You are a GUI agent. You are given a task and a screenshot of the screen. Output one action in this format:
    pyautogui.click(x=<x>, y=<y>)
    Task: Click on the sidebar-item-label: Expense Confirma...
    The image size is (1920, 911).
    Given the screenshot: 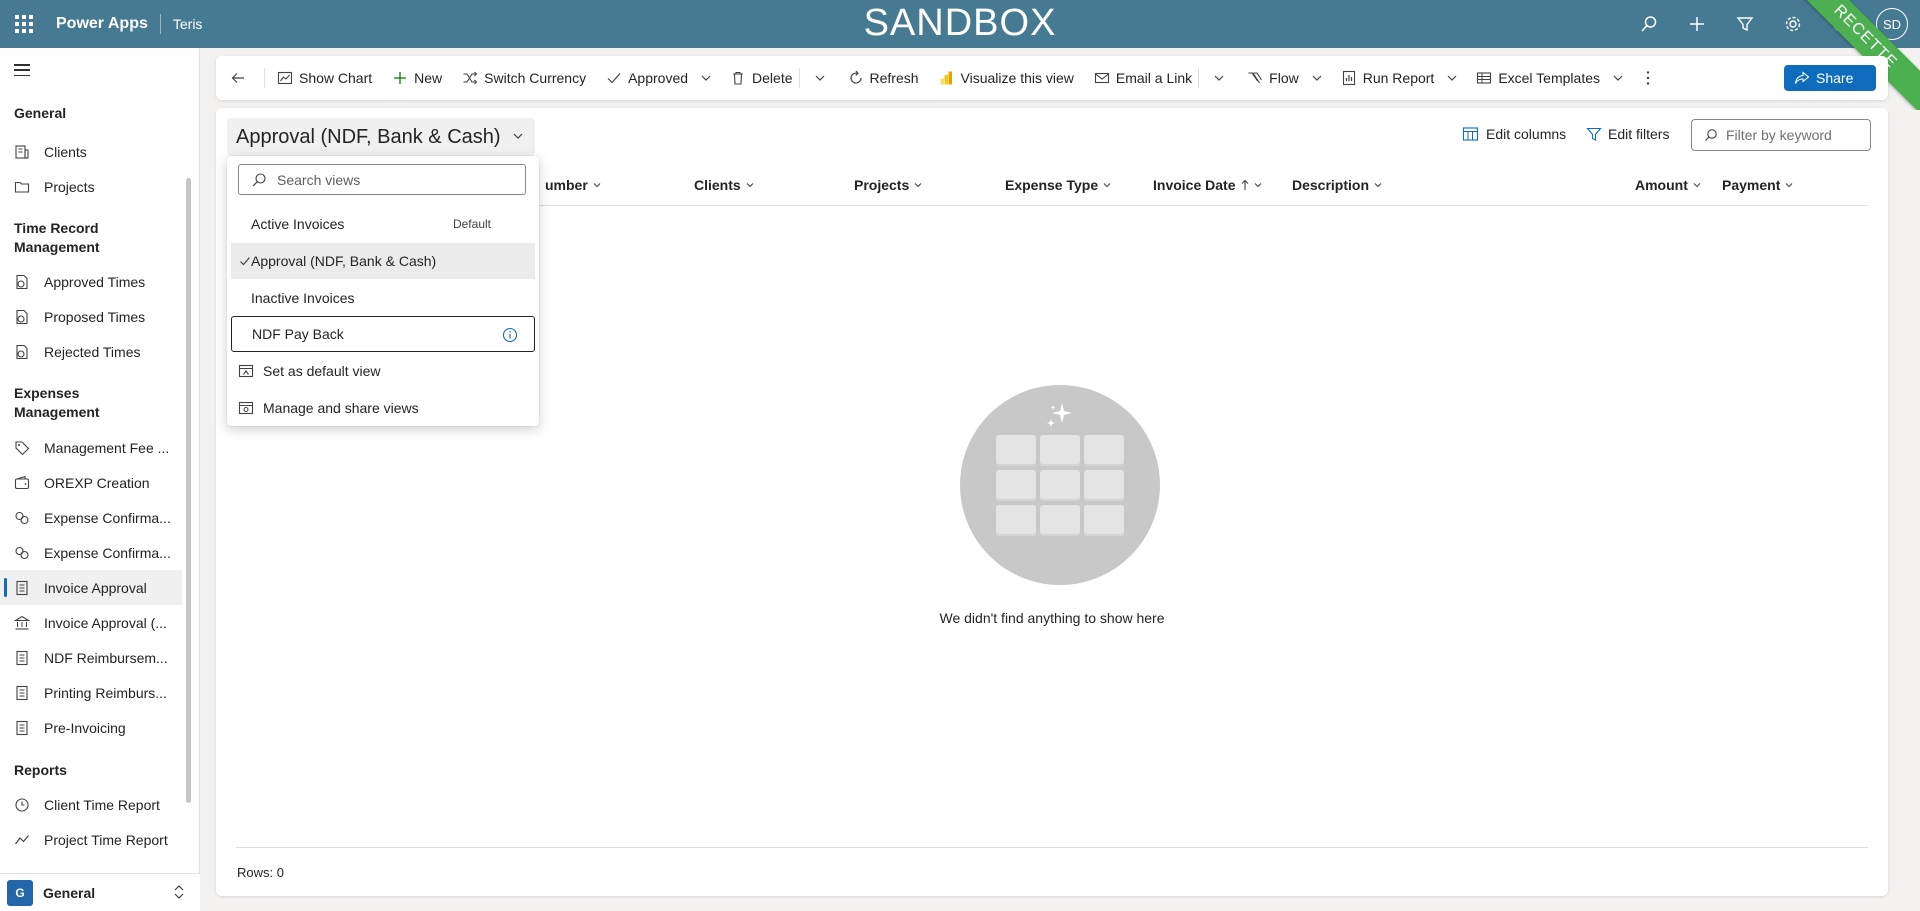 What is the action you would take?
    pyautogui.click(x=107, y=517)
    